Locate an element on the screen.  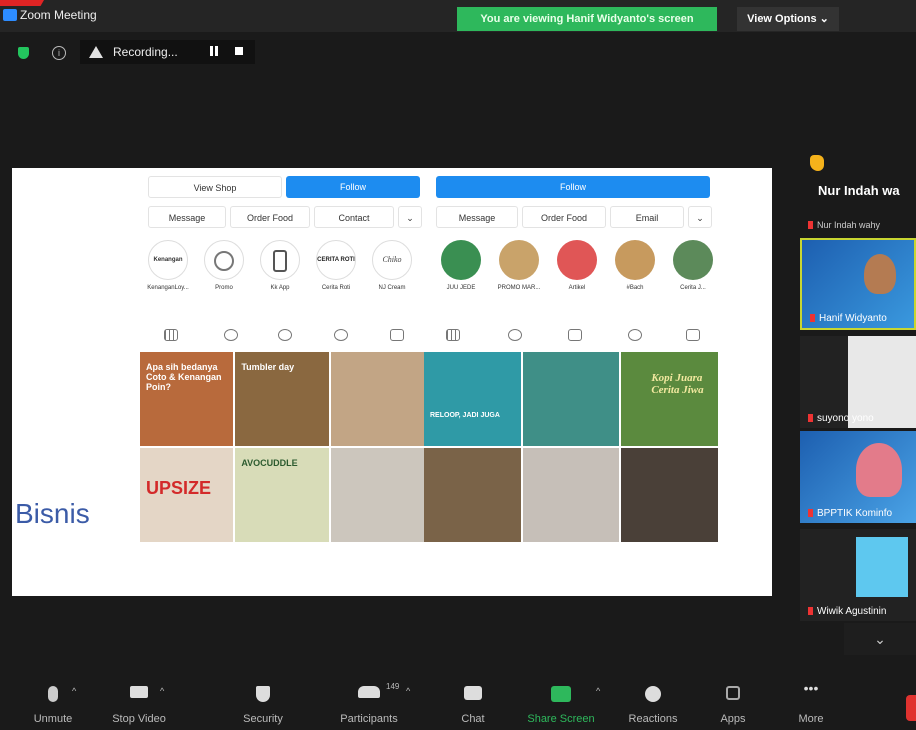
info-icon: i is located at coordinates (59, 53).